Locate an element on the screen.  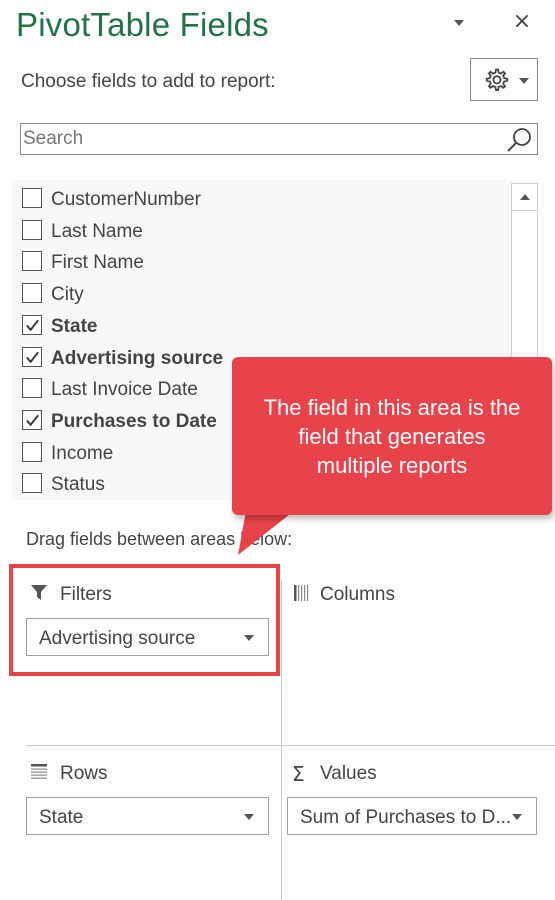
field-label: Income is located at coordinates (82, 453).